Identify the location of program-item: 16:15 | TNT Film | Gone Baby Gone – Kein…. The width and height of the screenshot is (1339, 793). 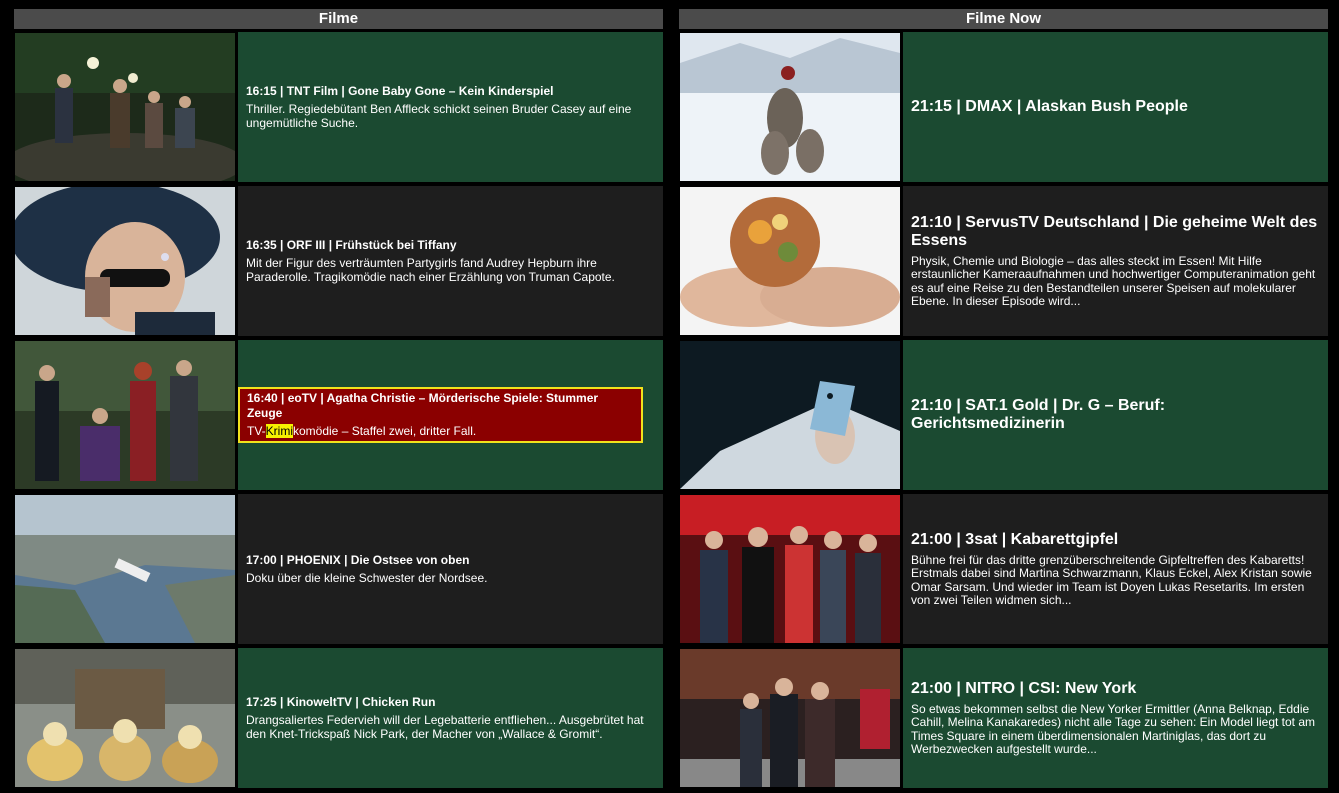
(338, 107).